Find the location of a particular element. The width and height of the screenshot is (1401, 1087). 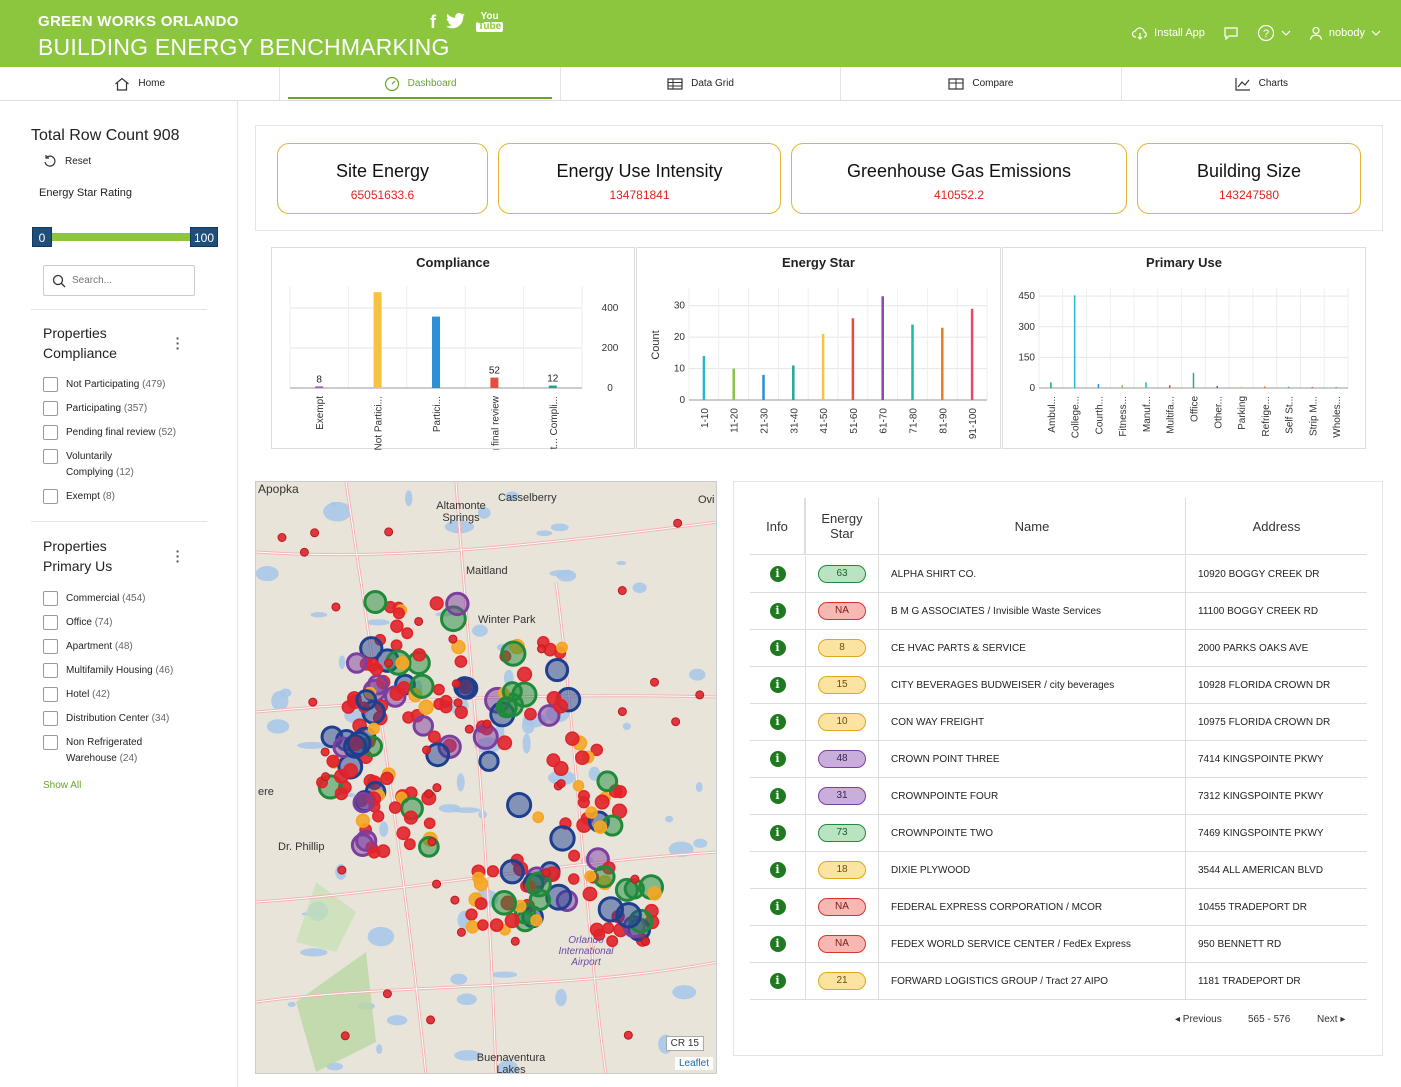

tab-data-grid: Data Grid is located at coordinates (701, 83).